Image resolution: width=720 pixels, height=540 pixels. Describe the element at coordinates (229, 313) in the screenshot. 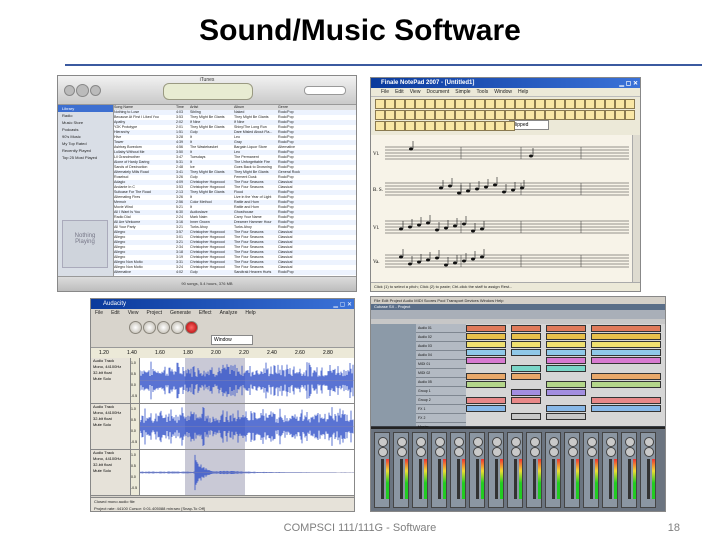

I see `audacity-menu-analyze: Analyze` at that location.